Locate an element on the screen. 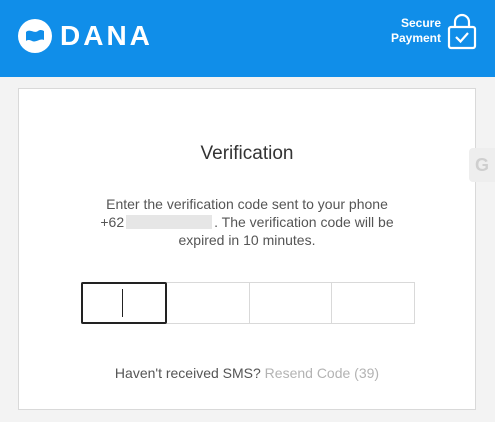 The height and width of the screenshot is (422, 495). secure-payment-badge: Secure Payment is located at coordinates (434, 31).